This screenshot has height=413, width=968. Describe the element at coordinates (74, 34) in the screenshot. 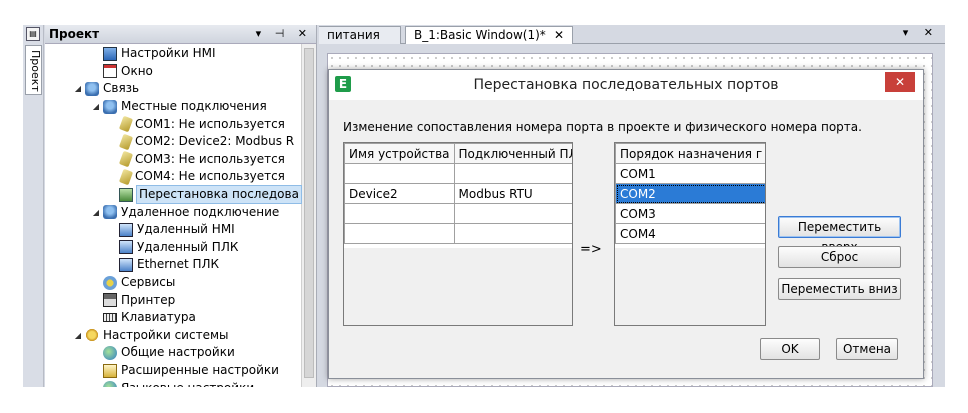

I see `project-panel-title: Проект` at that location.